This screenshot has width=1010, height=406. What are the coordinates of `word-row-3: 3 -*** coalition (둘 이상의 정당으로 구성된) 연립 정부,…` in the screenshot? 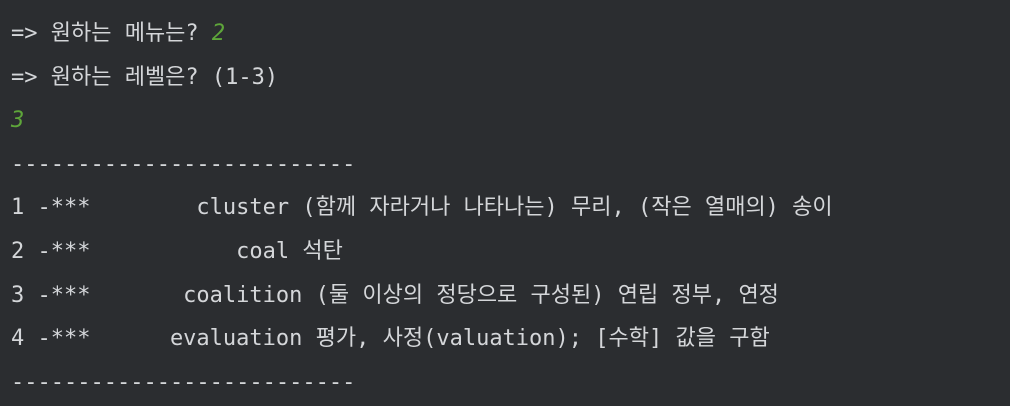 It's located at (395, 295).